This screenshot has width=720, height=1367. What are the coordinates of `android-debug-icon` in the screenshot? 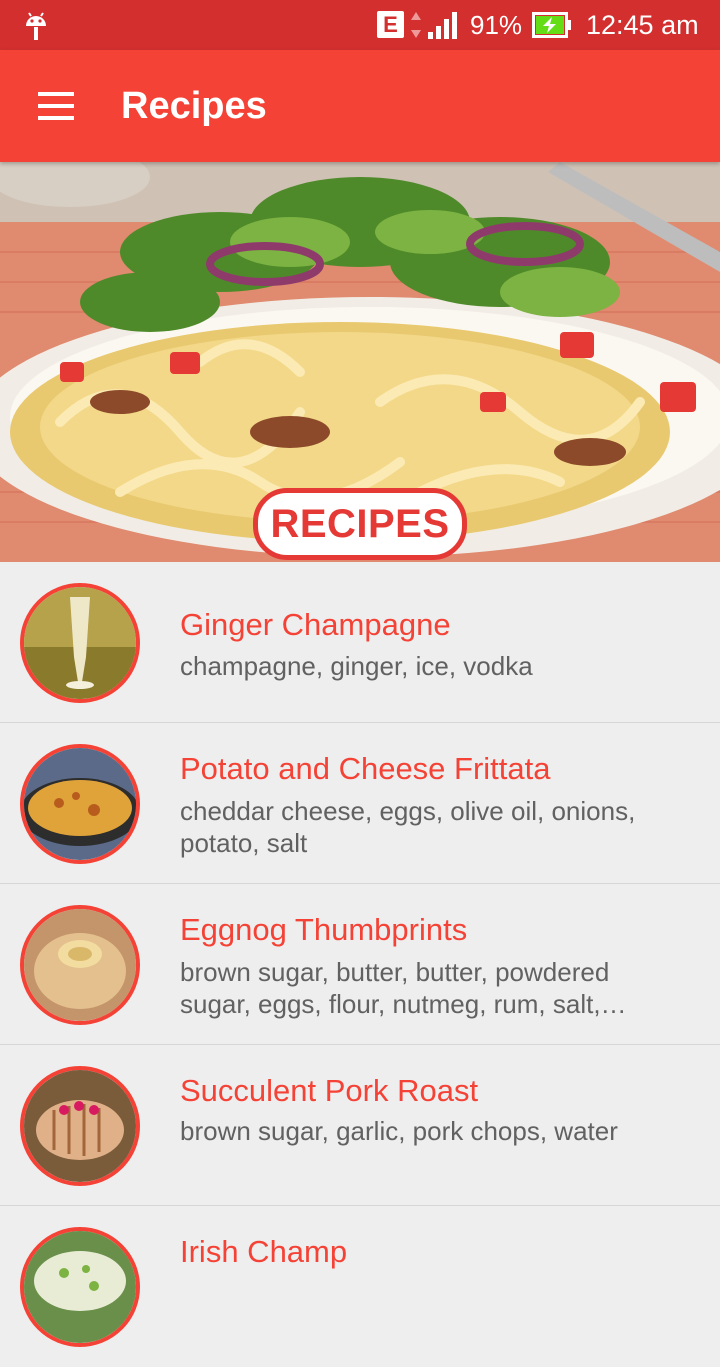 It's located at (36, 26).